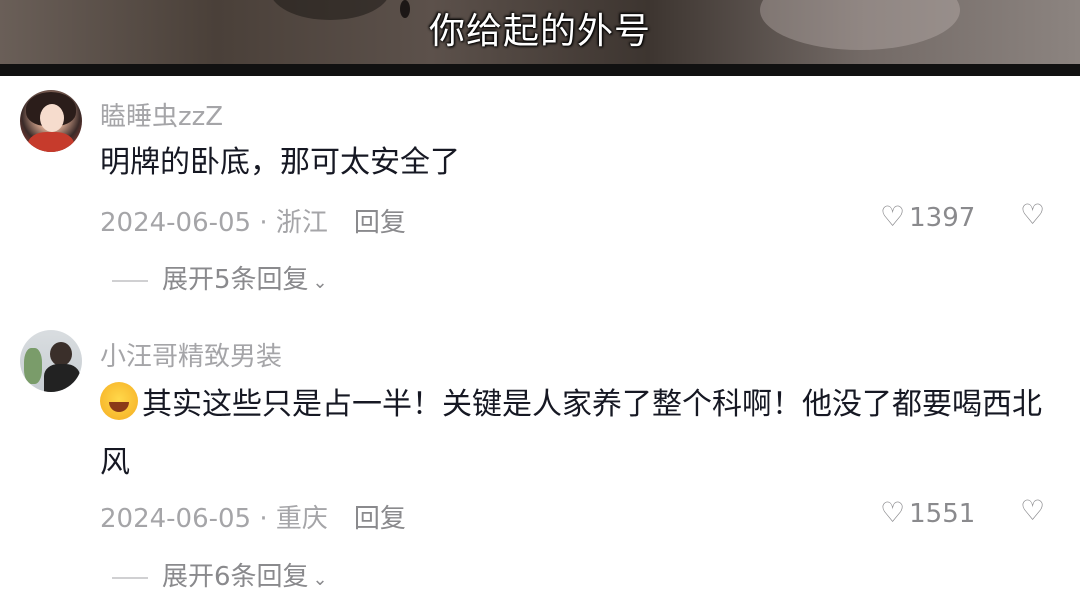  What do you see at coordinates (214, 519) in the screenshot?
I see `comment-date-location: 2024-06-05 · 重庆` at bounding box center [214, 519].